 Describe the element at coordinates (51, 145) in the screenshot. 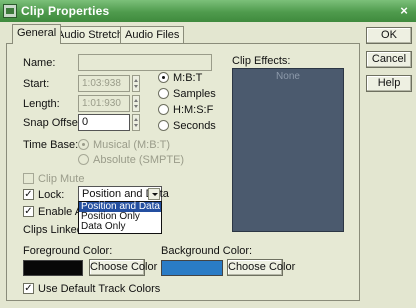

I see `time-base-label: Time Base:` at that location.